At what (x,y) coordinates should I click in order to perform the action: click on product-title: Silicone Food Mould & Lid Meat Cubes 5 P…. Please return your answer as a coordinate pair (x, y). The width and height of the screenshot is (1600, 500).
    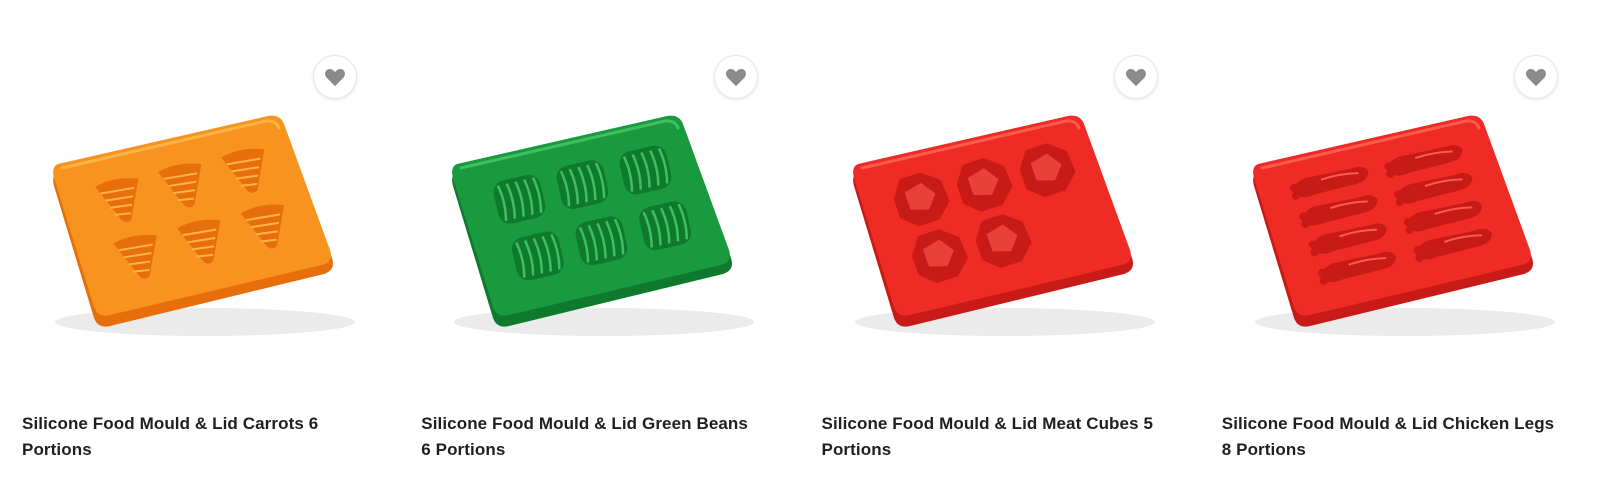
    Looking at the image, I should click on (992, 437).